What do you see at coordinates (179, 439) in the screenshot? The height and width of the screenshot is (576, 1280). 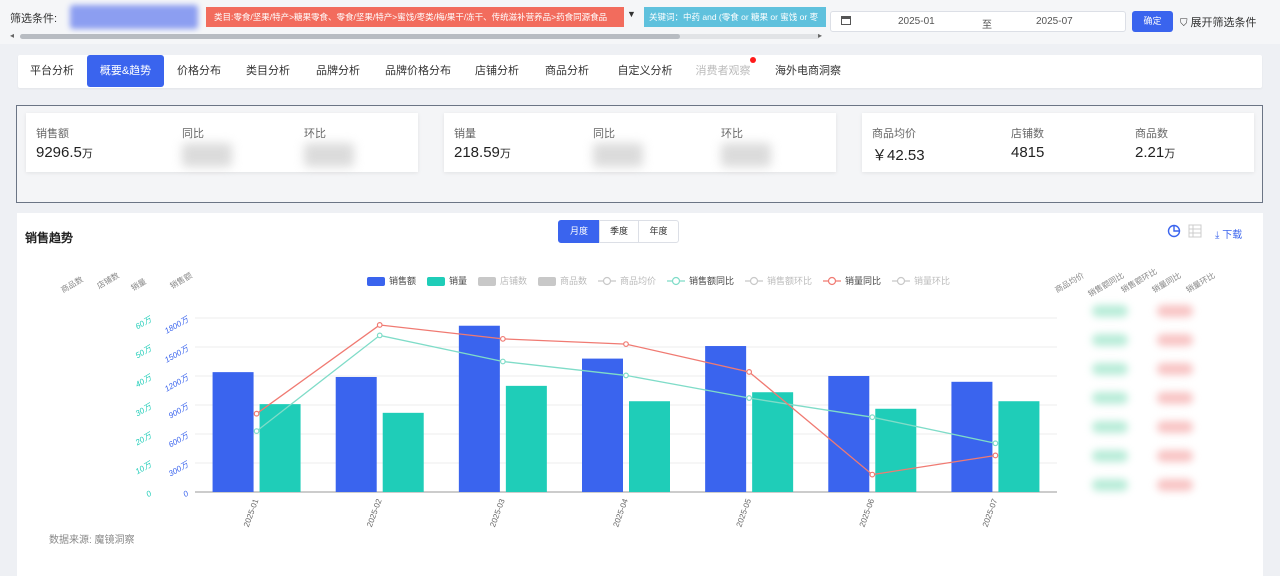 I see `sales-axis-tick: 600万` at bounding box center [179, 439].